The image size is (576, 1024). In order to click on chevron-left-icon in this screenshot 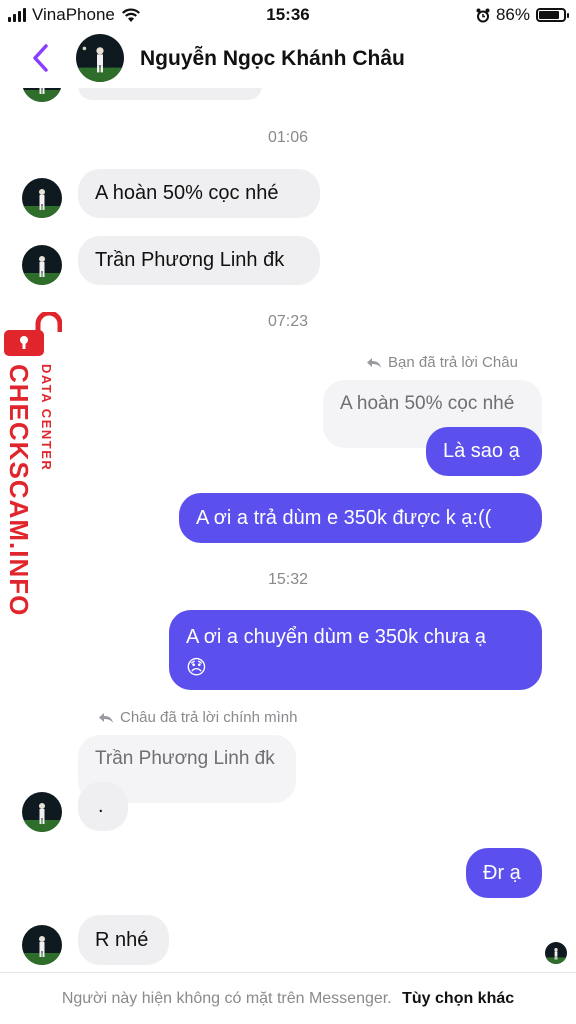, I will do `click(41, 58)`.